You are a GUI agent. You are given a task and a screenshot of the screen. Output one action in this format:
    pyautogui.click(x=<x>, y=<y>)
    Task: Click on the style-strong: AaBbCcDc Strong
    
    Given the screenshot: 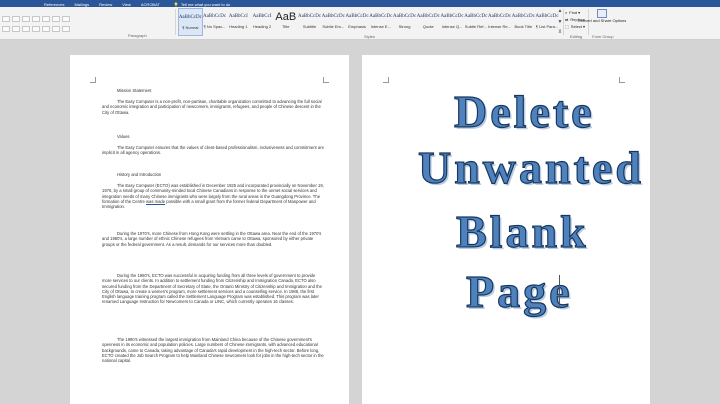 What is the action you would take?
    pyautogui.click(x=405, y=22)
    